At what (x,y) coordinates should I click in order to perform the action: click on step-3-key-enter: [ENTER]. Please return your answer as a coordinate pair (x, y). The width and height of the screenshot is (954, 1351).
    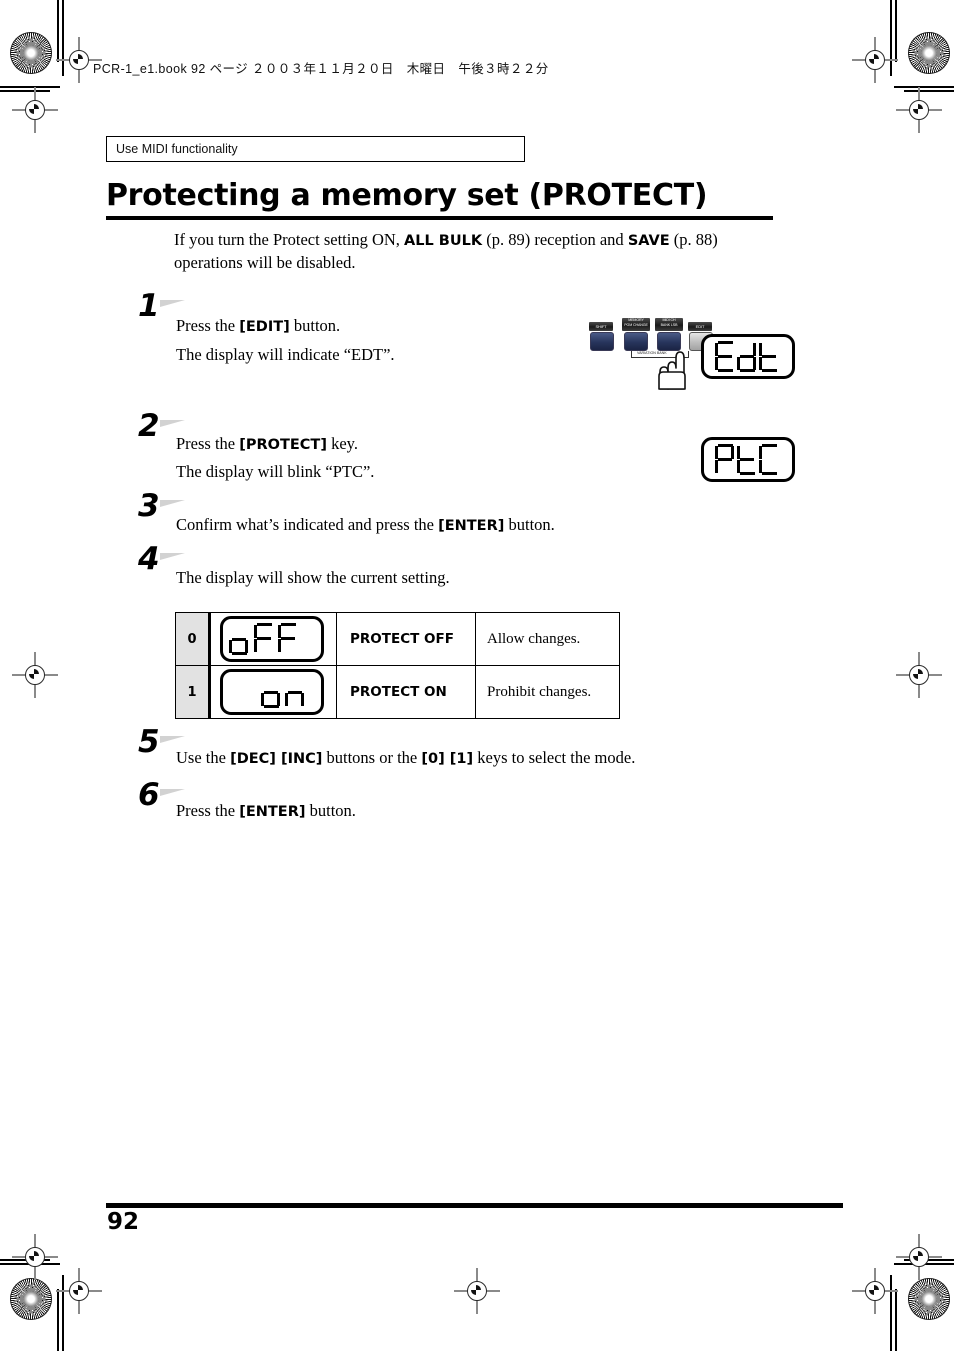
    Looking at the image, I should click on (471, 526).